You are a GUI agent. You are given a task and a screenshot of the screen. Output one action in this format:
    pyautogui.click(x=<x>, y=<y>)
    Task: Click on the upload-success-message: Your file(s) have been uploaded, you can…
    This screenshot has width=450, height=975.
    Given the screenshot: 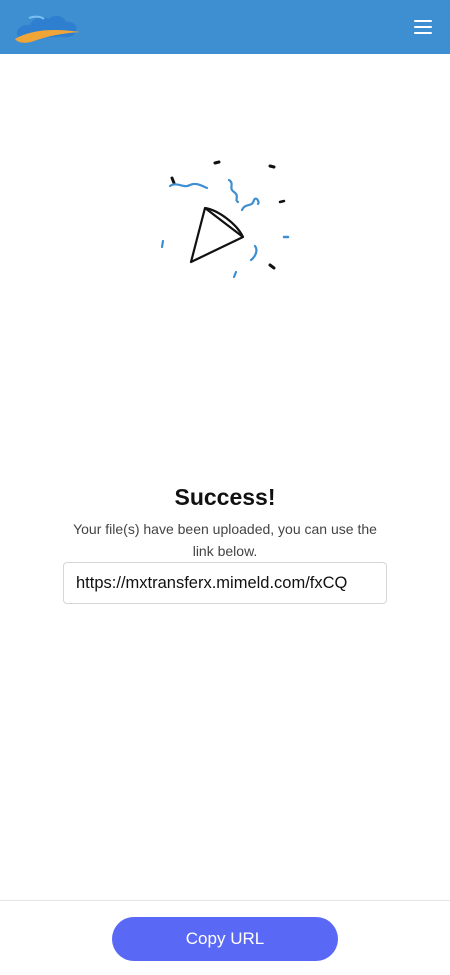 What is the action you would take?
    pyautogui.click(x=225, y=540)
    